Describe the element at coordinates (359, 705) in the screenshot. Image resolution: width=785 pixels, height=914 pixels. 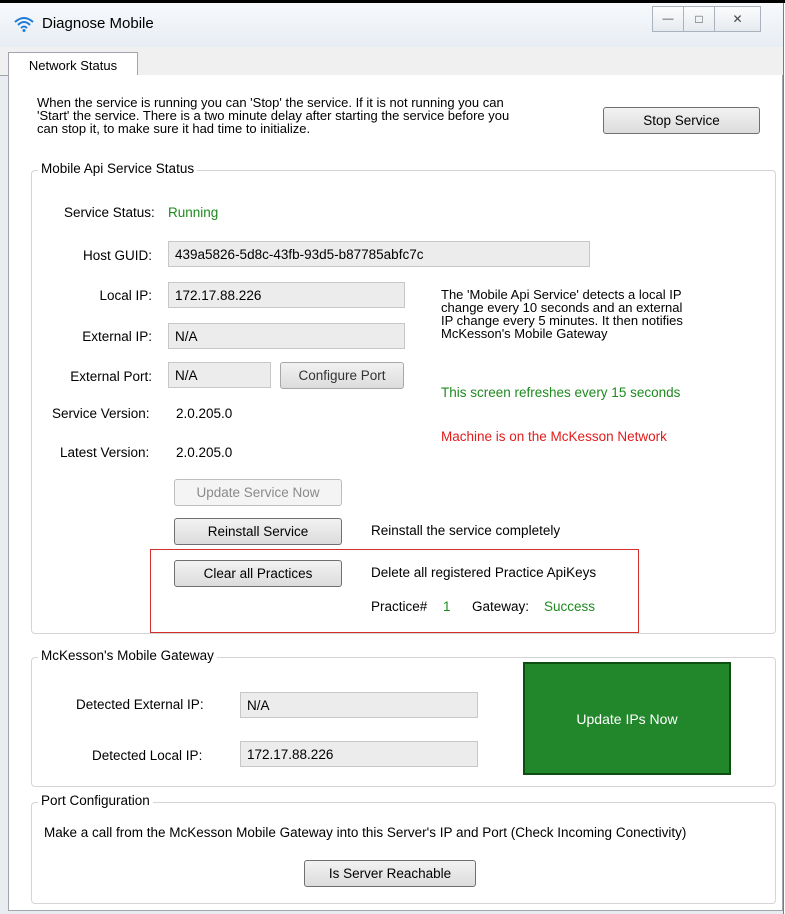
I see `detected-external-ip-field: N/A` at that location.